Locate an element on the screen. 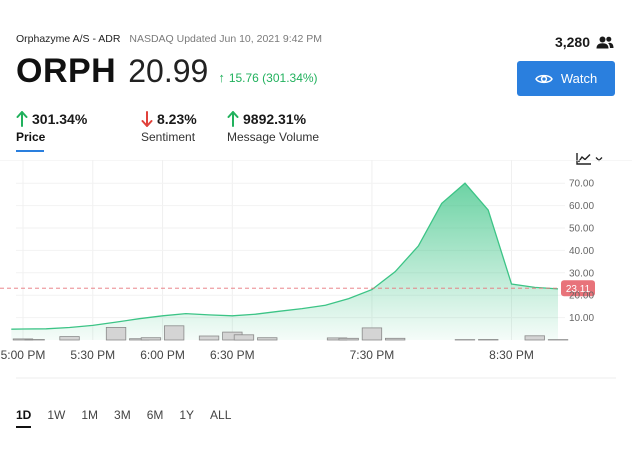 The width and height of the screenshot is (632, 450). metric-sentiment-label: Sentiment is located at coordinates (168, 137).